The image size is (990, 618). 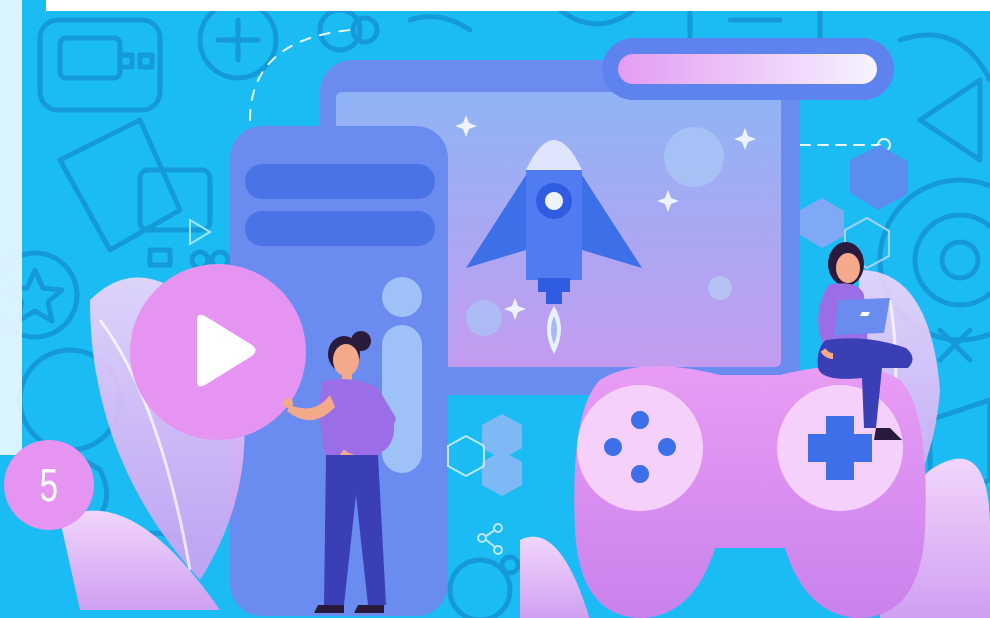 What do you see at coordinates (484, 455) in the screenshot?
I see `hexagon-cluster-icon` at bounding box center [484, 455].